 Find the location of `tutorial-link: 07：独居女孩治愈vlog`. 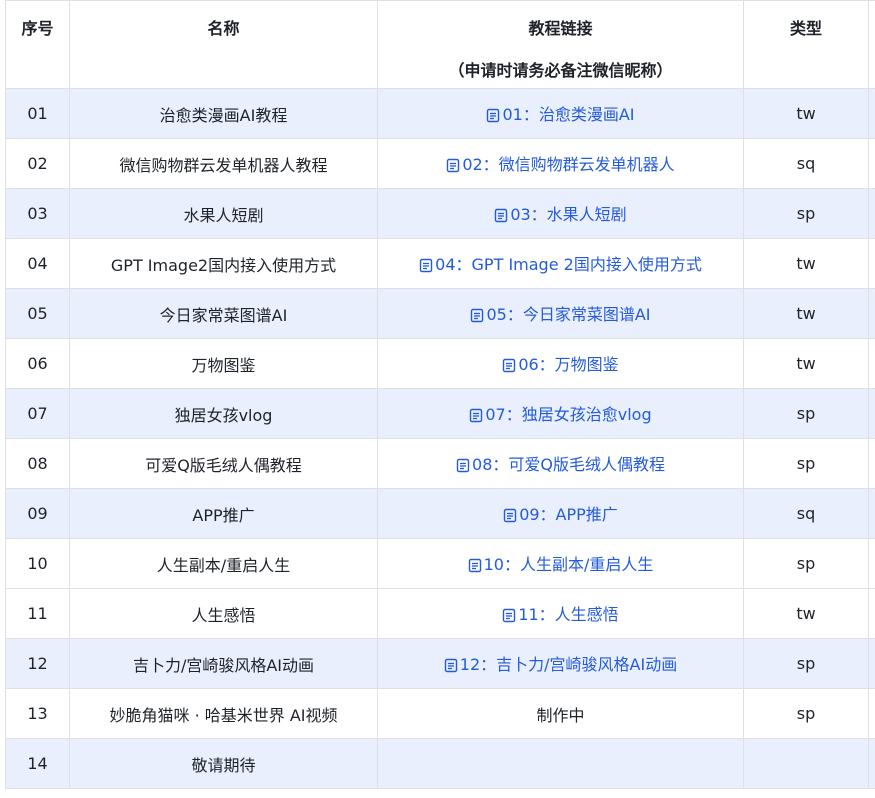

tutorial-link: 07：独居女孩治愈vlog is located at coordinates (560, 416).